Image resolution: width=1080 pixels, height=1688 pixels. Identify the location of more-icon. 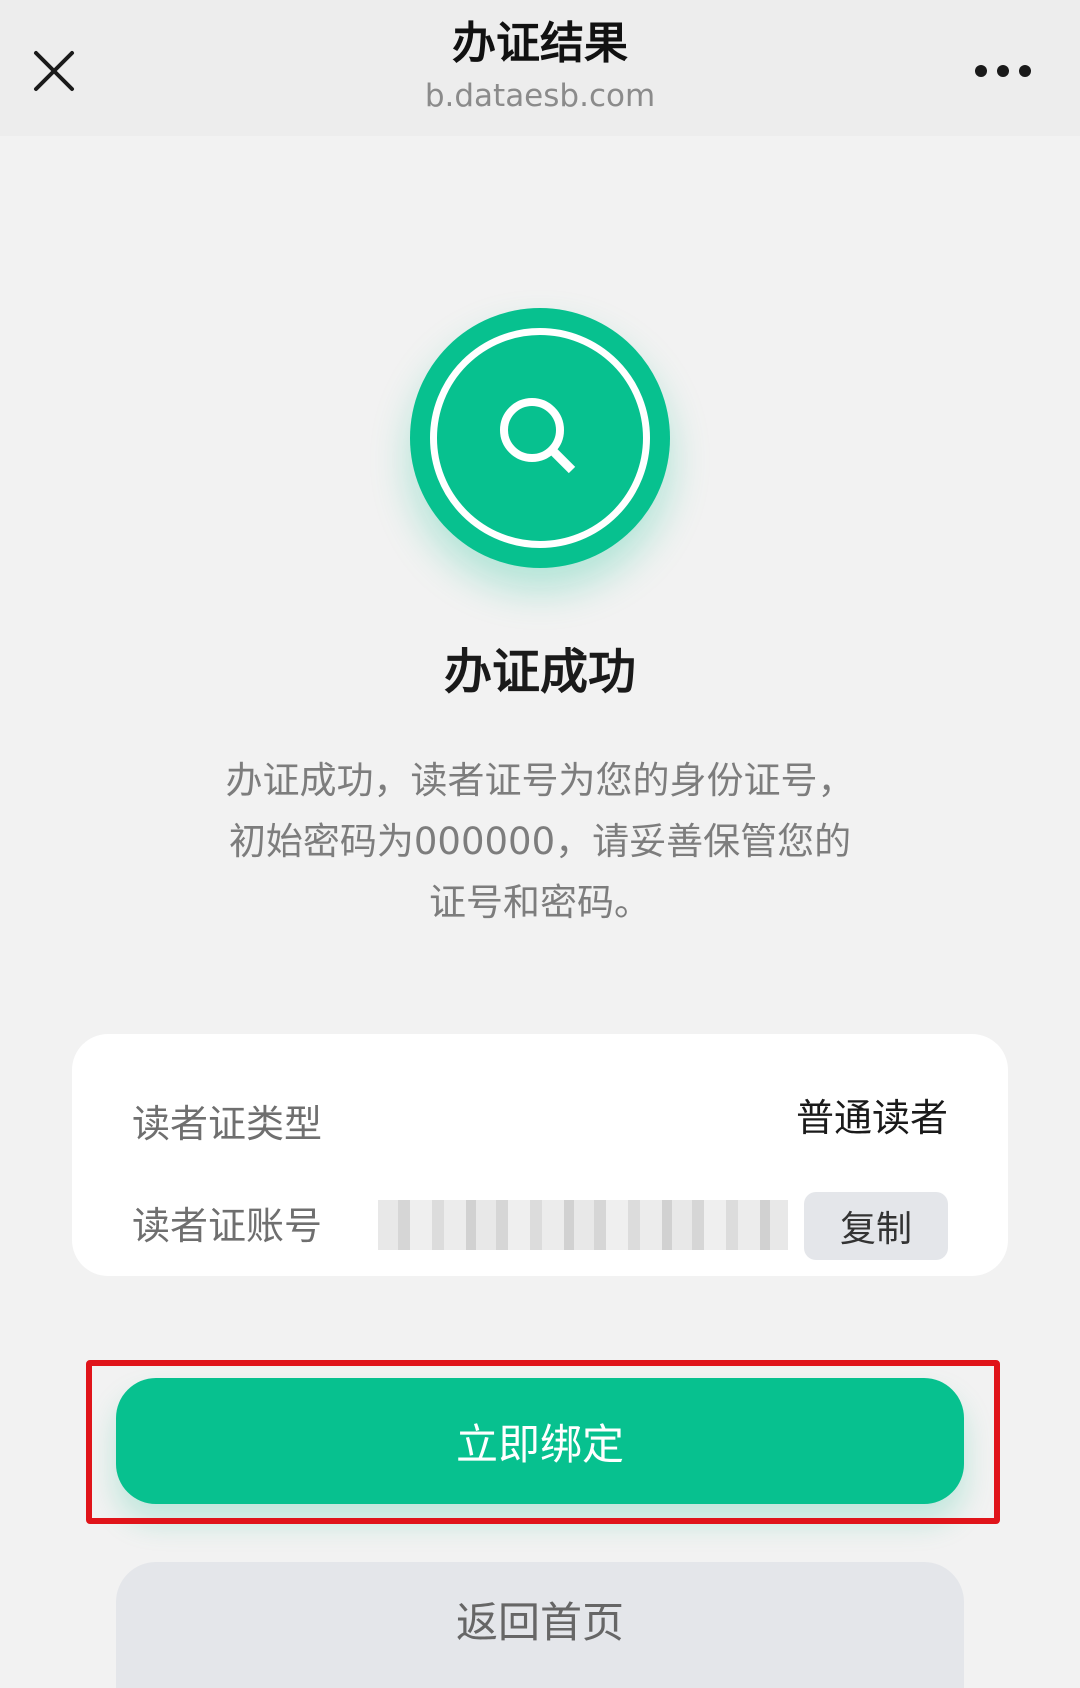
(1003, 71).